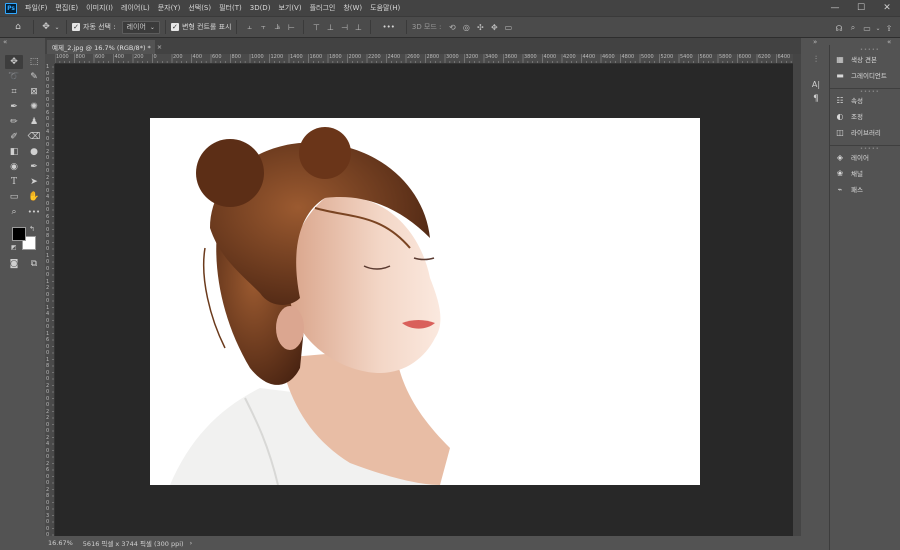 This screenshot has width=900, height=550. I want to click on menu-3d: 3D(D), so click(260, 8).